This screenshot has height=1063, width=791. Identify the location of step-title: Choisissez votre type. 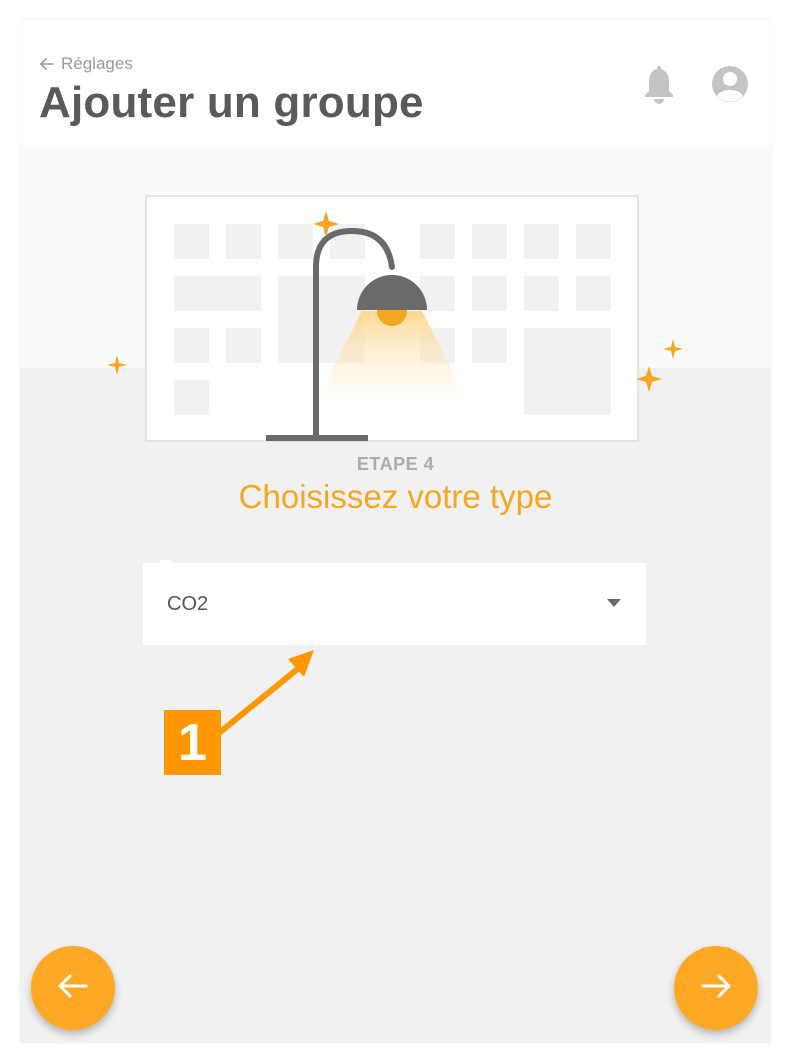
(395, 496).